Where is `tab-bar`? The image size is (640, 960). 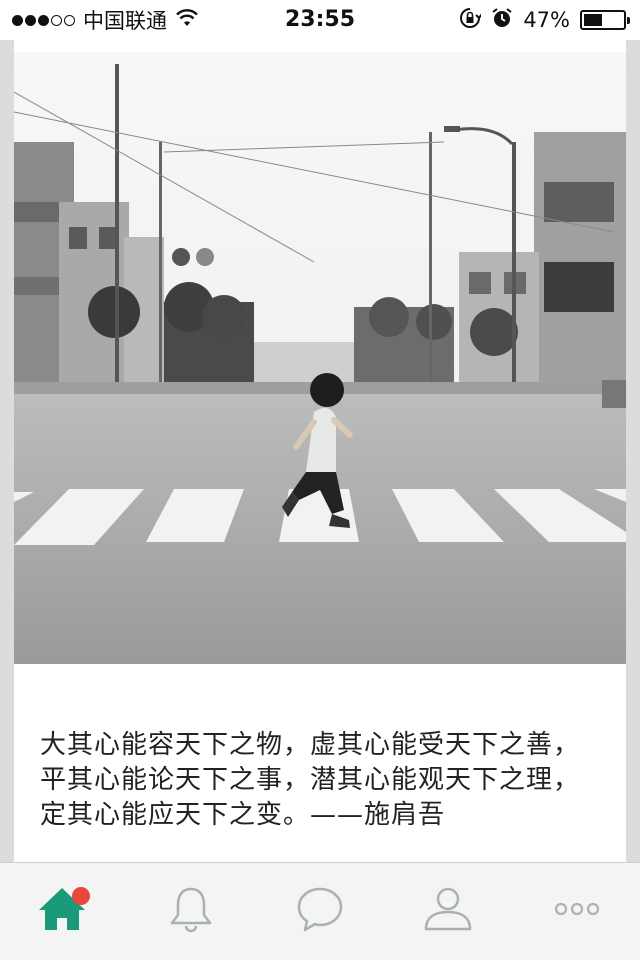 tab-bar is located at coordinates (320, 911).